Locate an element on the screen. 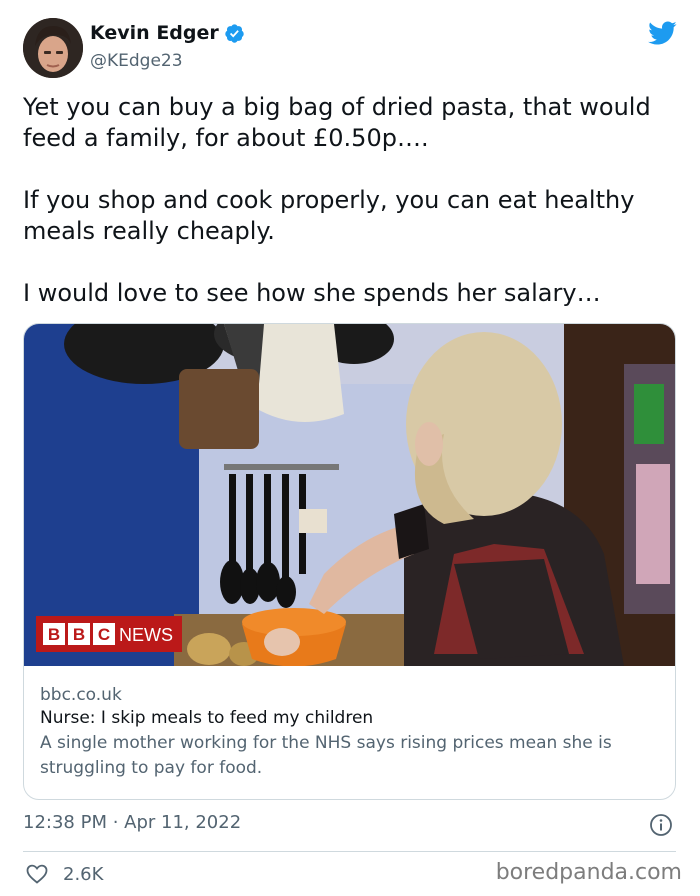  watermark: boredpanda.com is located at coordinates (588, 872).